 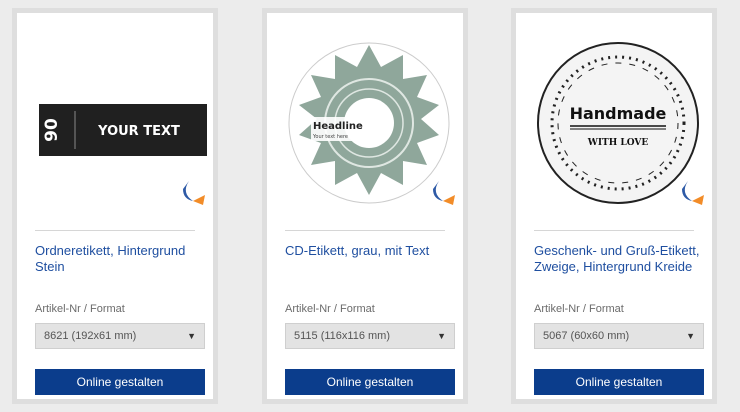 I want to click on format-value: 5067 (60x60 mm), so click(x=586, y=336).